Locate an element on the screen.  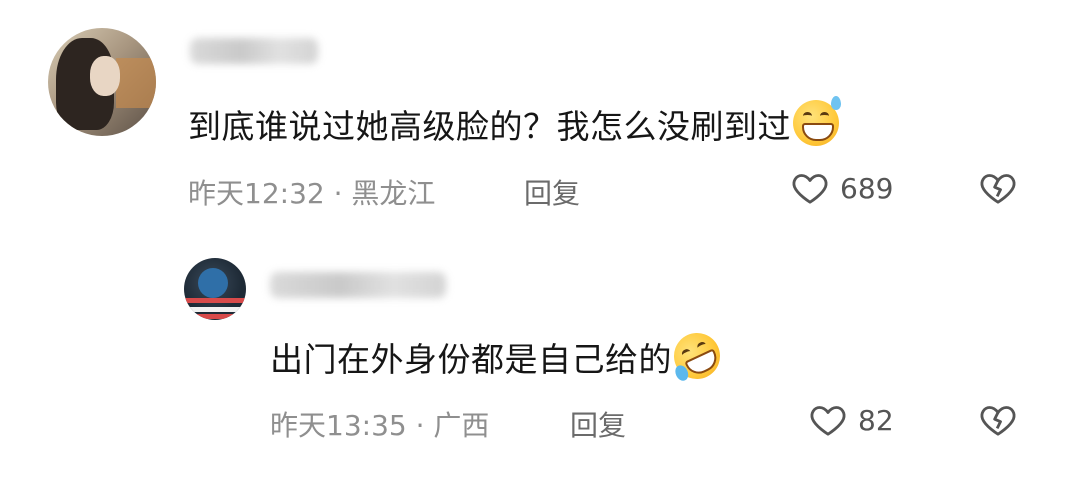
like-count: 82 is located at coordinates (876, 420).